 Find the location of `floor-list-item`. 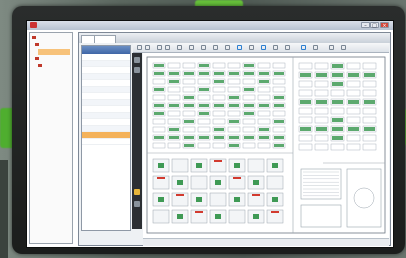

floor-list-item is located at coordinates (106, 142).